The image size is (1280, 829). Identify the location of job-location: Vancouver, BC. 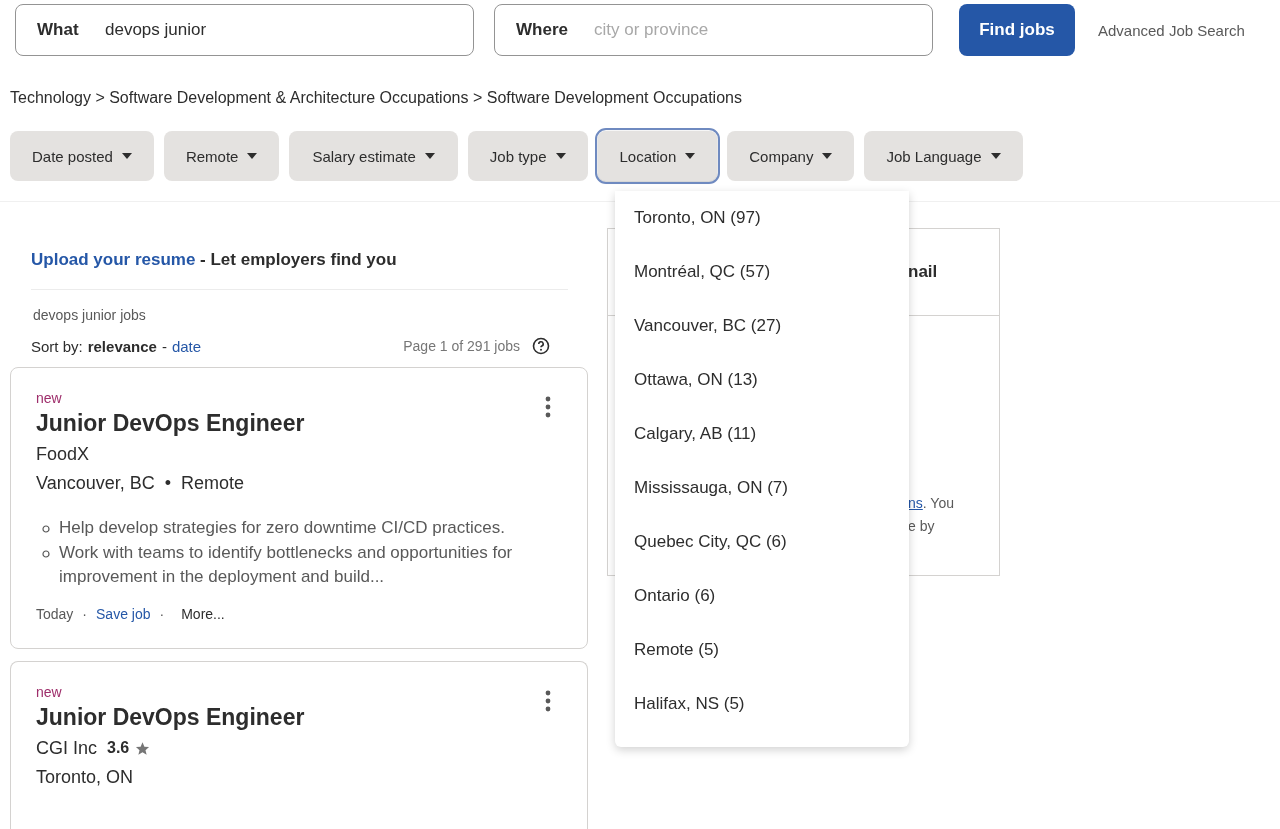
(95, 483).